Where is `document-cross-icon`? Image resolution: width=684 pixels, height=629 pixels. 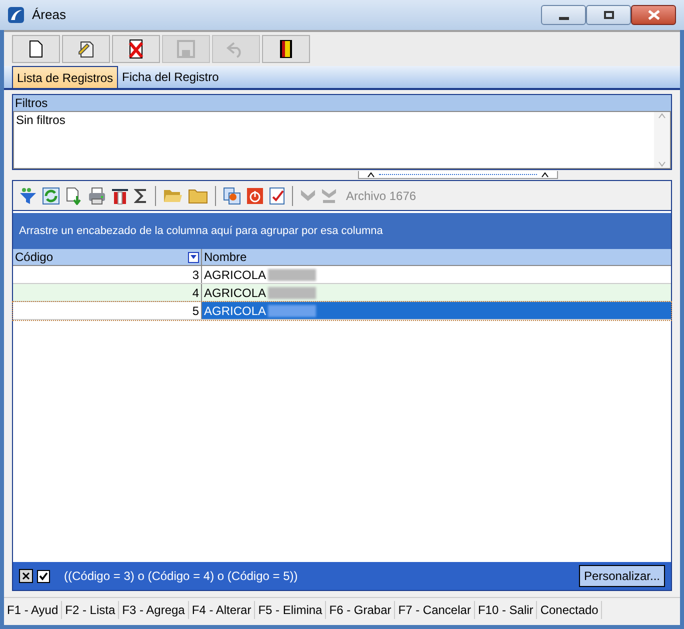
document-cross-icon is located at coordinates (136, 49).